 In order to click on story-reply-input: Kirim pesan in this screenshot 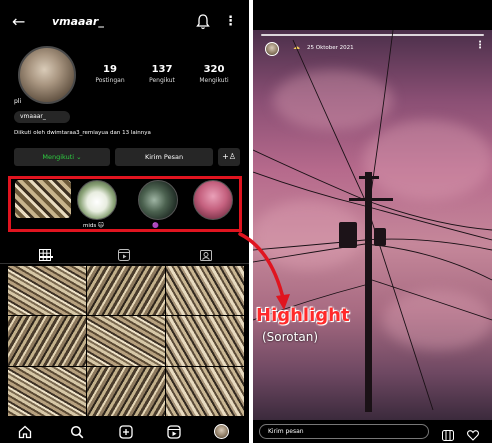, I will do `click(344, 431)`.